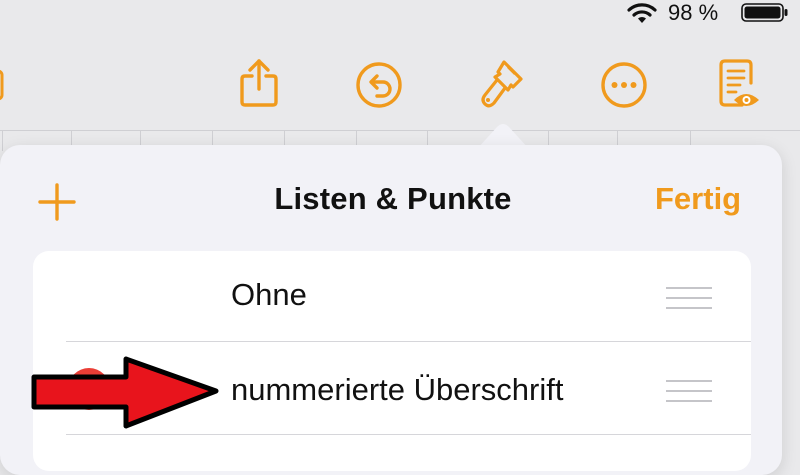 Image resolution: width=800 pixels, height=475 pixels. Describe the element at coordinates (259, 83) in the screenshot. I see `share-icon` at that location.